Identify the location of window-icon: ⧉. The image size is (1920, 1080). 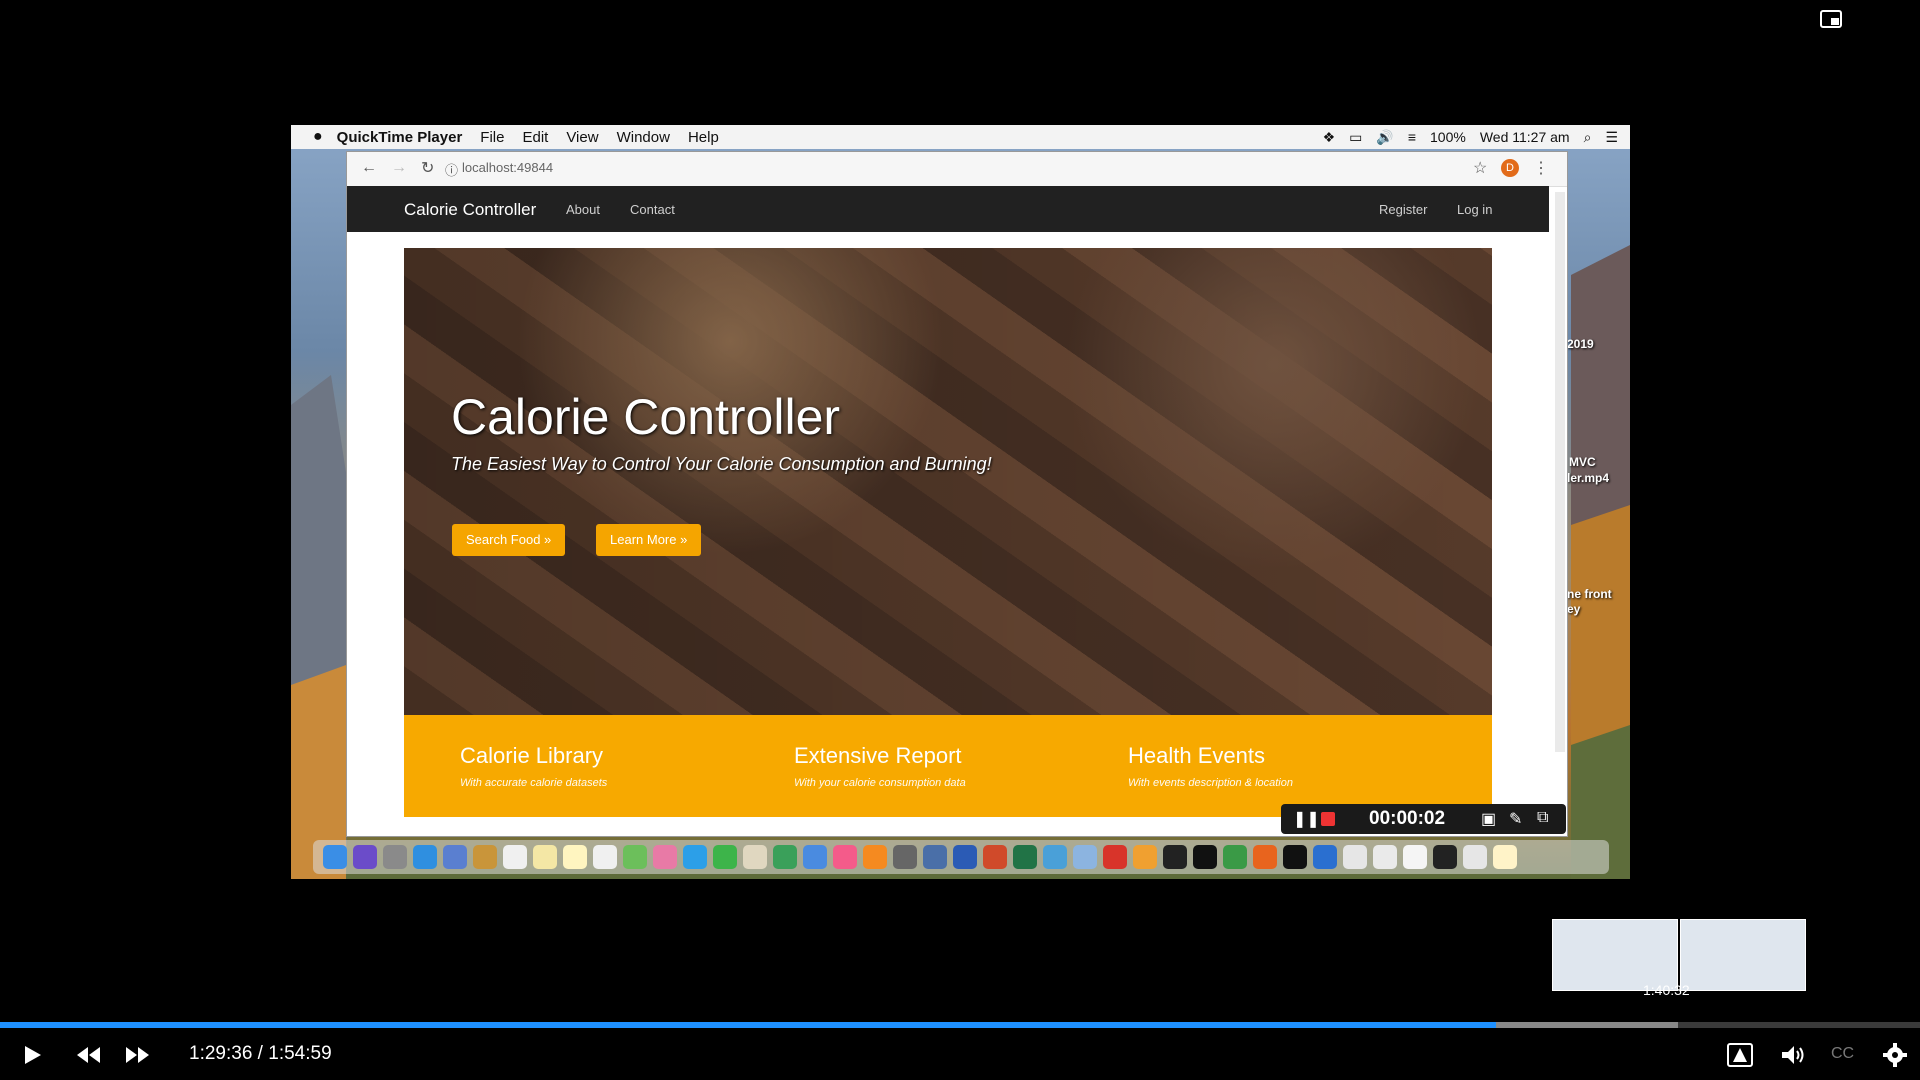
(1542, 818).